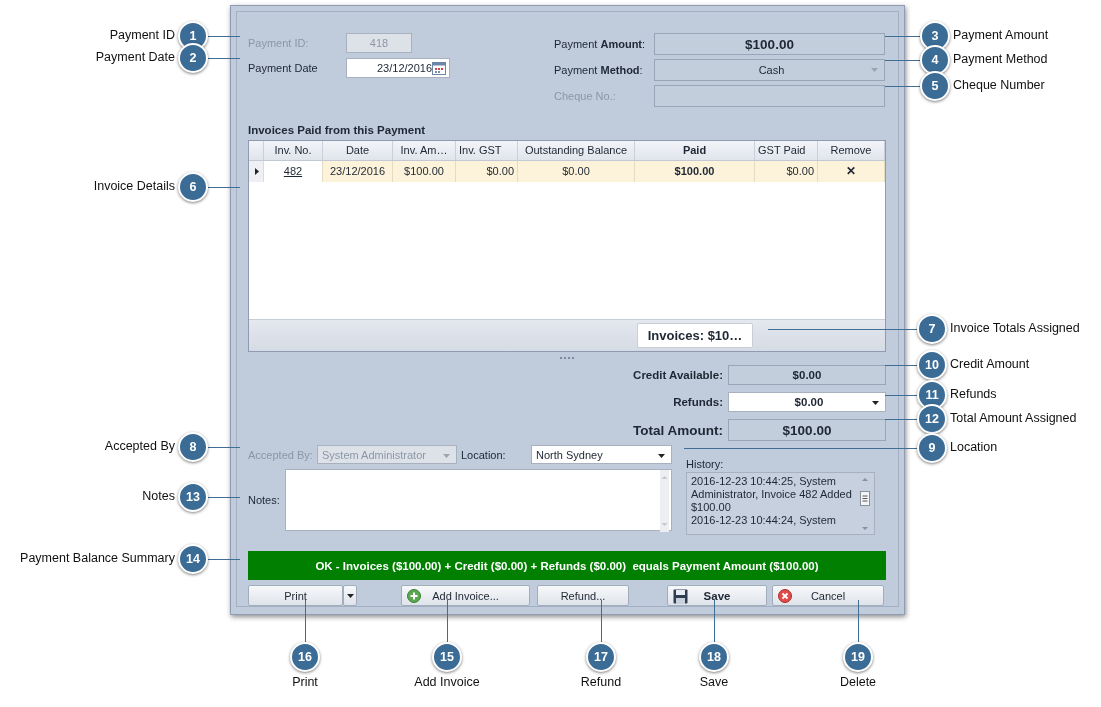 Image resolution: width=1101 pixels, height=707 pixels. Describe the element at coordinates (293, 150) in the screenshot. I see `column-header: Inv. No.` at that location.